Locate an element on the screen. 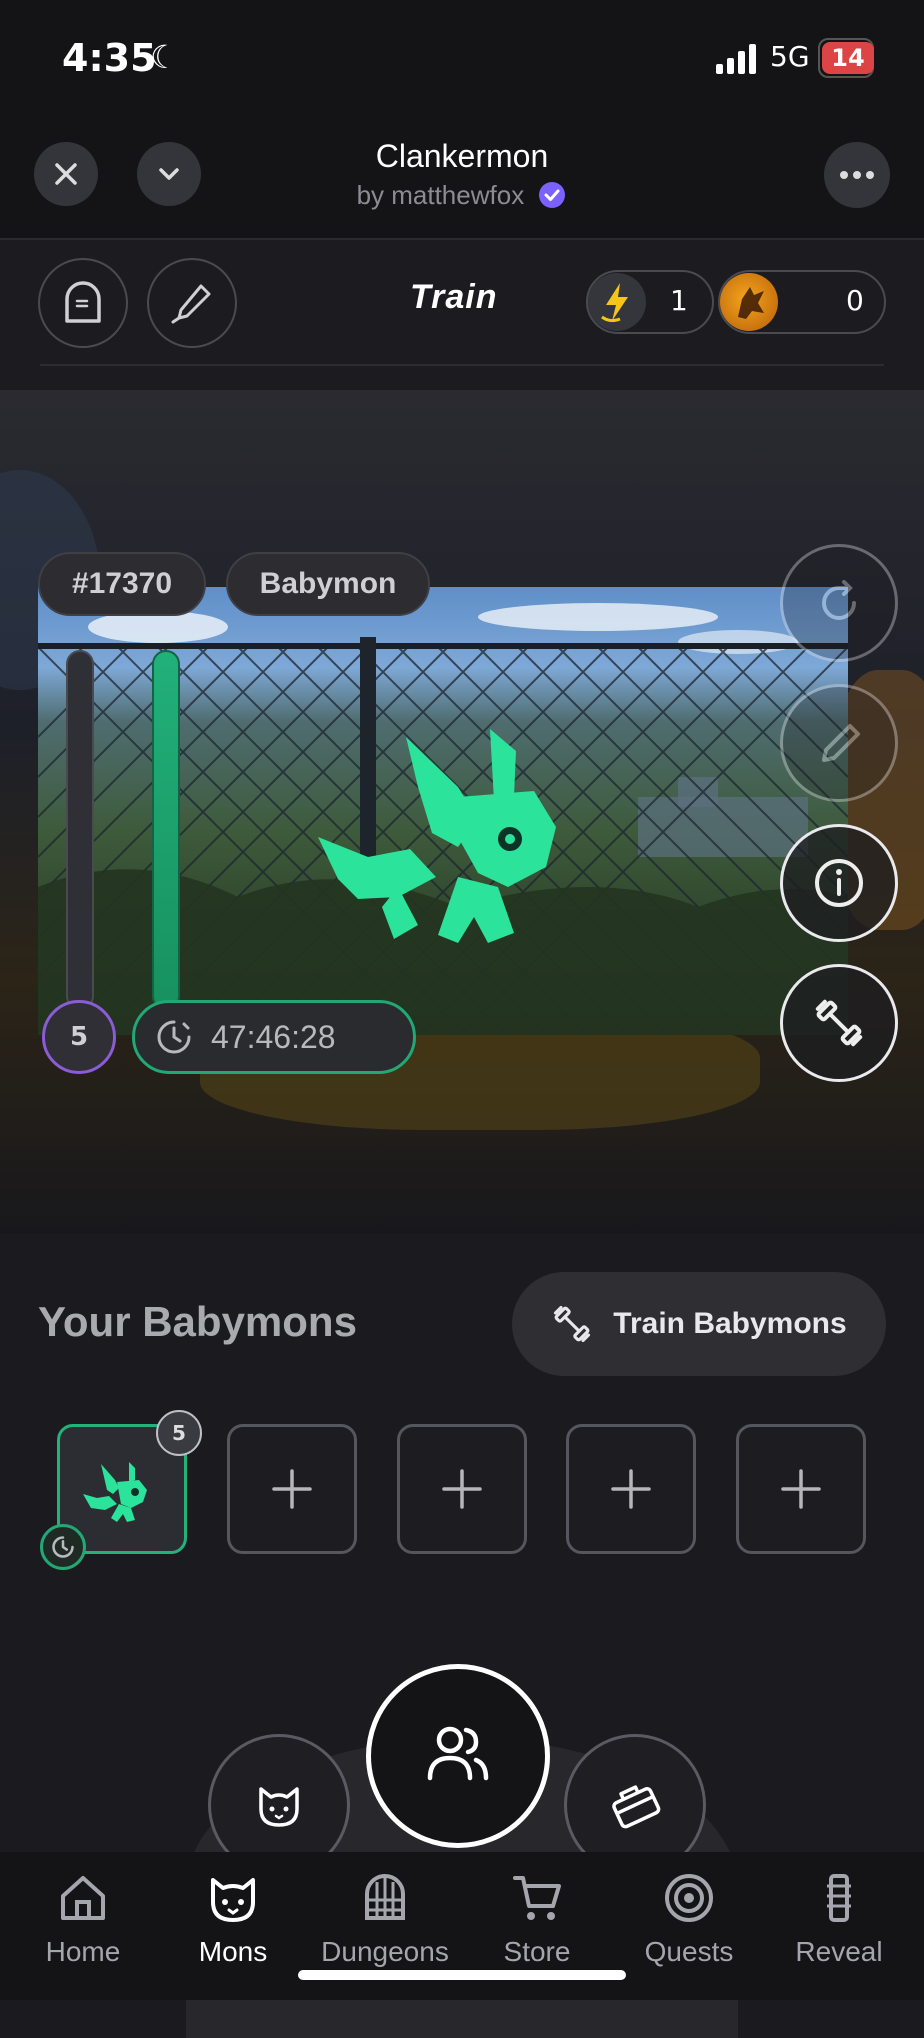  social-button is located at coordinates (458, 1756).